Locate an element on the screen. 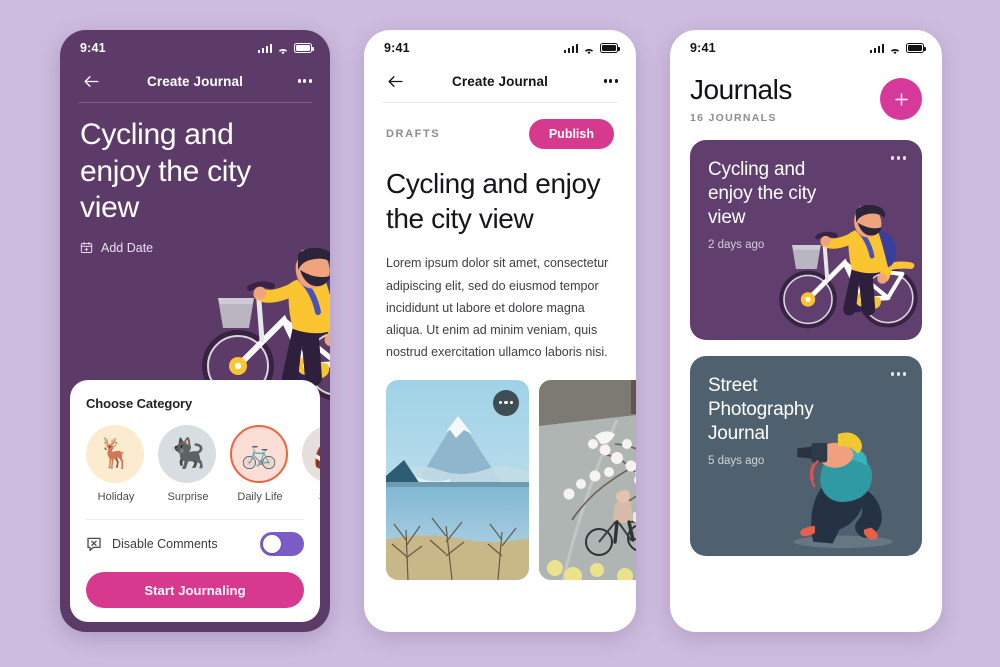  plus-icon is located at coordinates (901, 99).